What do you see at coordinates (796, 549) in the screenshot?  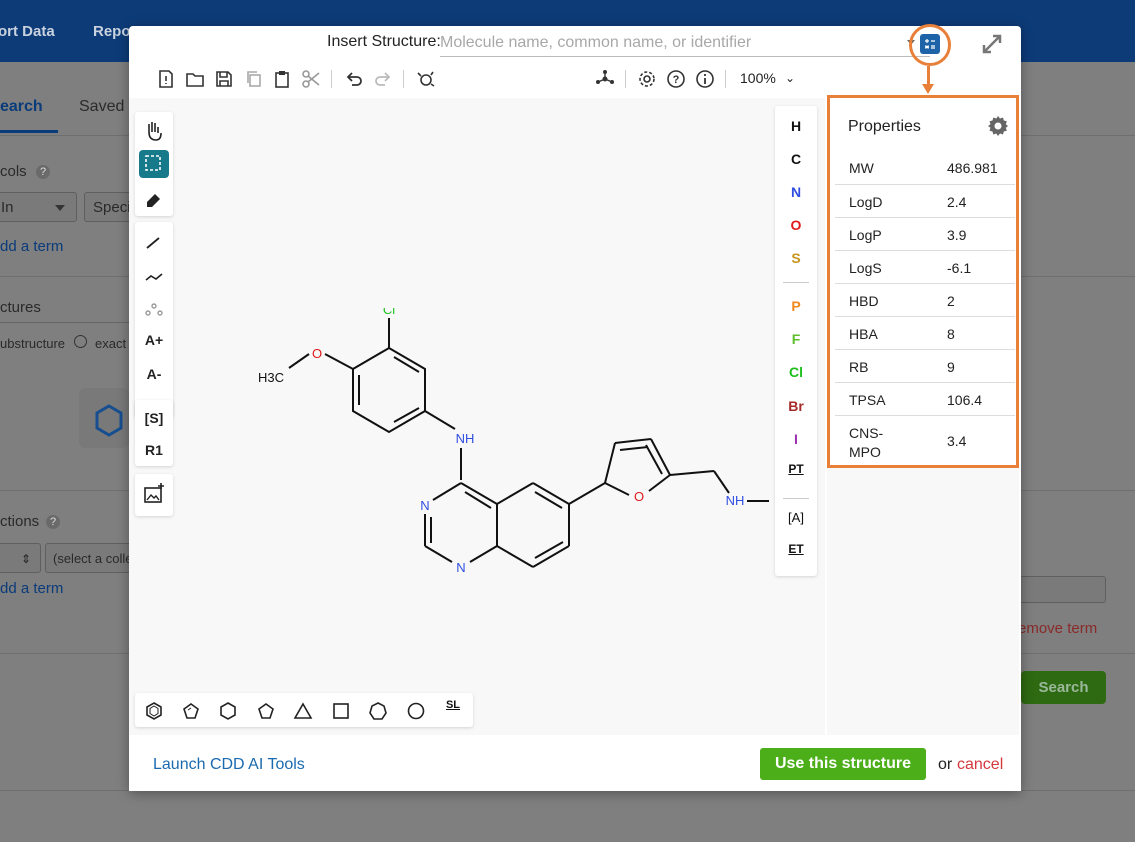 I see `extended-table-button: ET` at bounding box center [796, 549].